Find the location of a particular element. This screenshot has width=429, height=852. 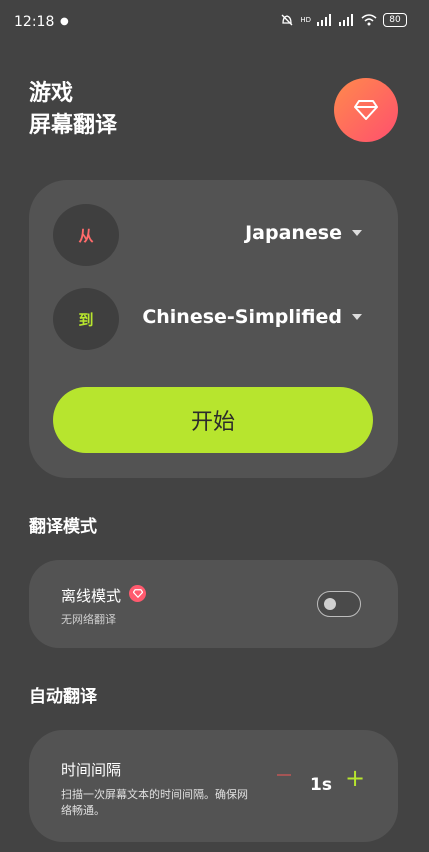

source-language-dropdown: Japanese is located at coordinates (303, 233).